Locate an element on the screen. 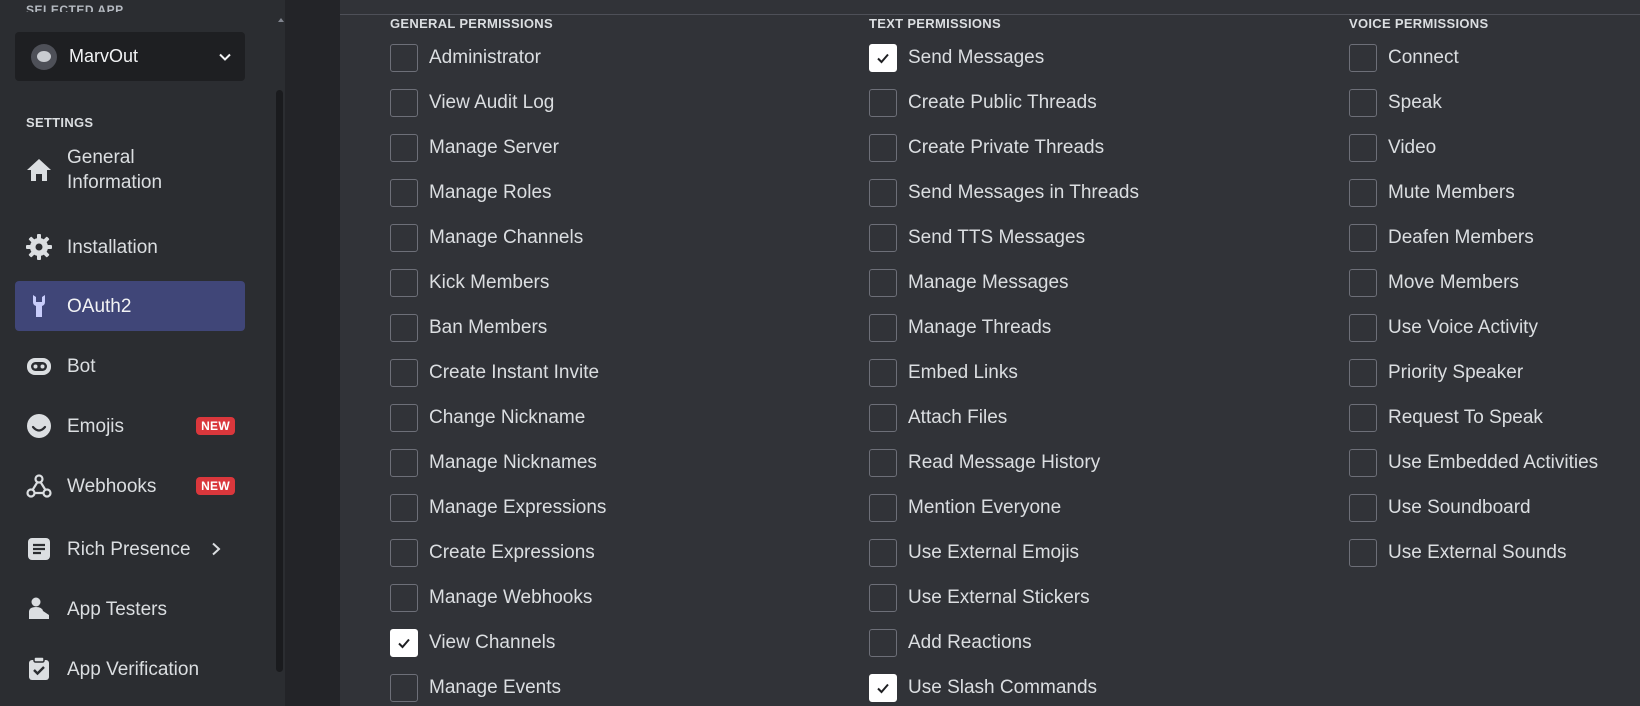  permission-row: Change Nickname is located at coordinates (487, 418).